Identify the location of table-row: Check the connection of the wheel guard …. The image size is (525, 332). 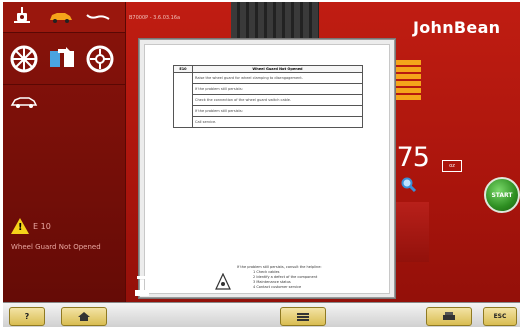
(277, 100).